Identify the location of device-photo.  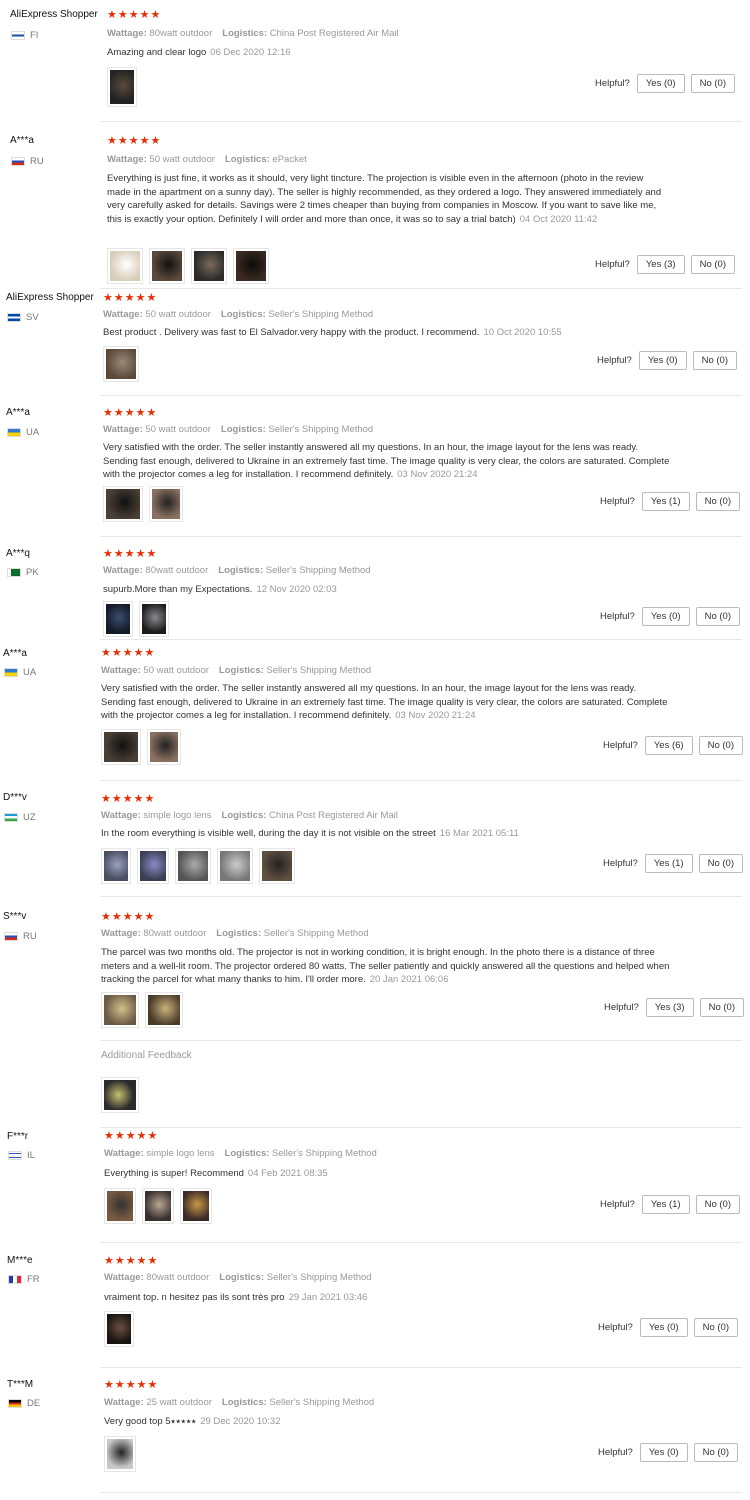
(120, 1454).